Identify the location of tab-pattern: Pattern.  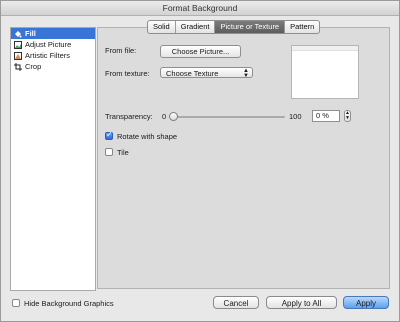
(302, 27).